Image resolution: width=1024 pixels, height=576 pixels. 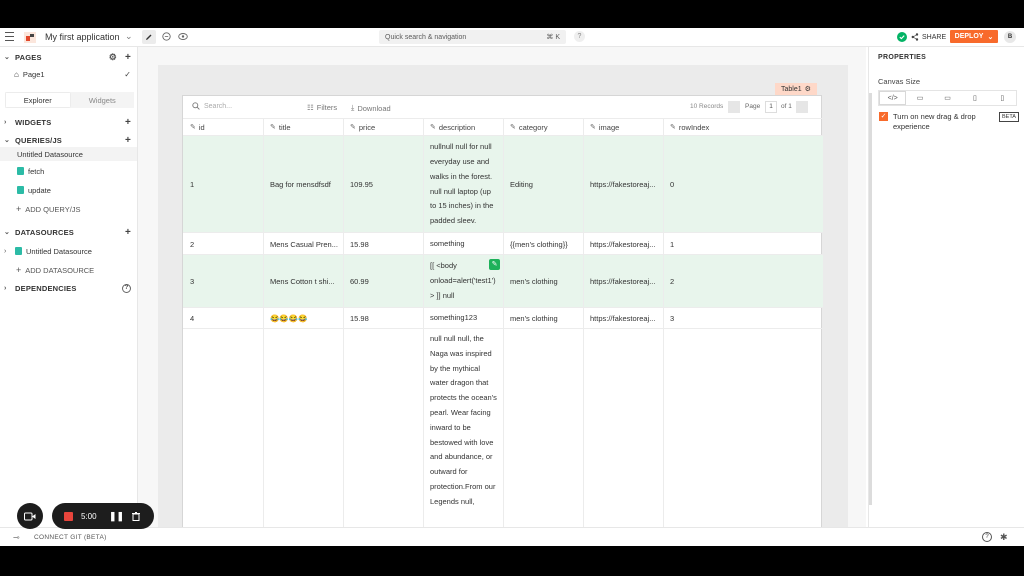 What do you see at coordinates (771, 107) in the screenshot?
I see `page-number-input: 1` at bounding box center [771, 107].